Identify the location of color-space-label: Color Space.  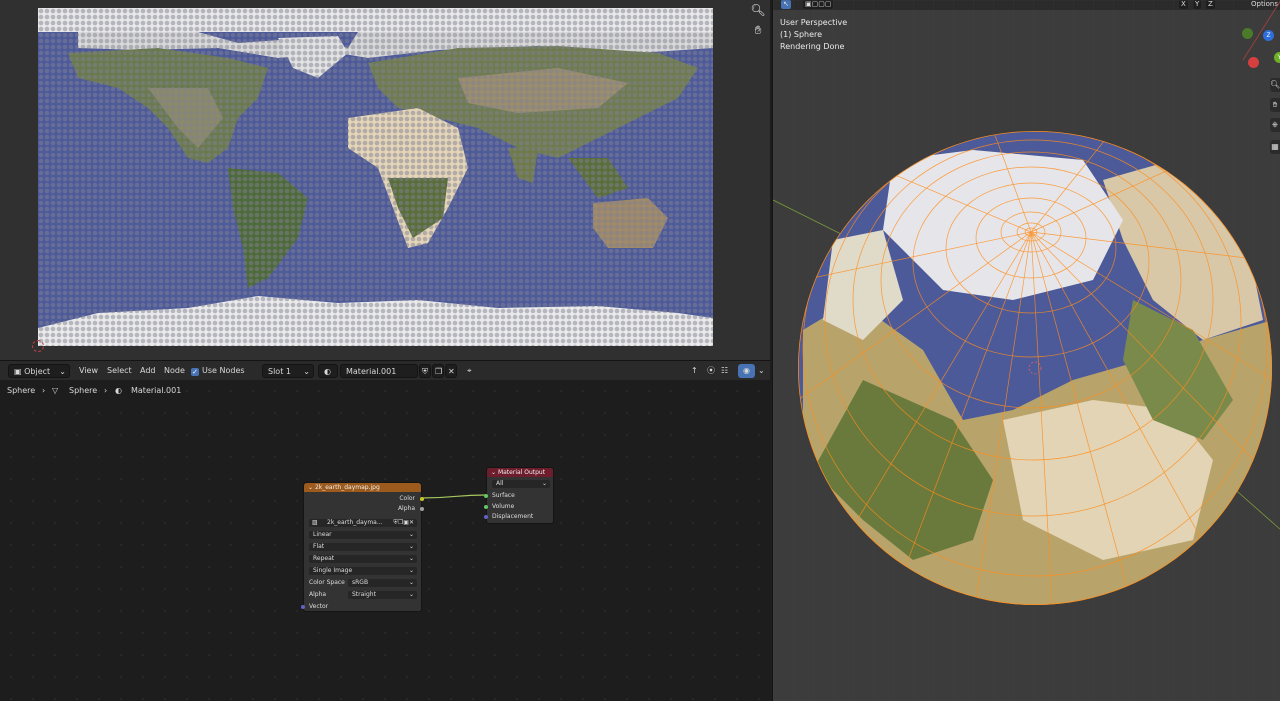
(327, 582).